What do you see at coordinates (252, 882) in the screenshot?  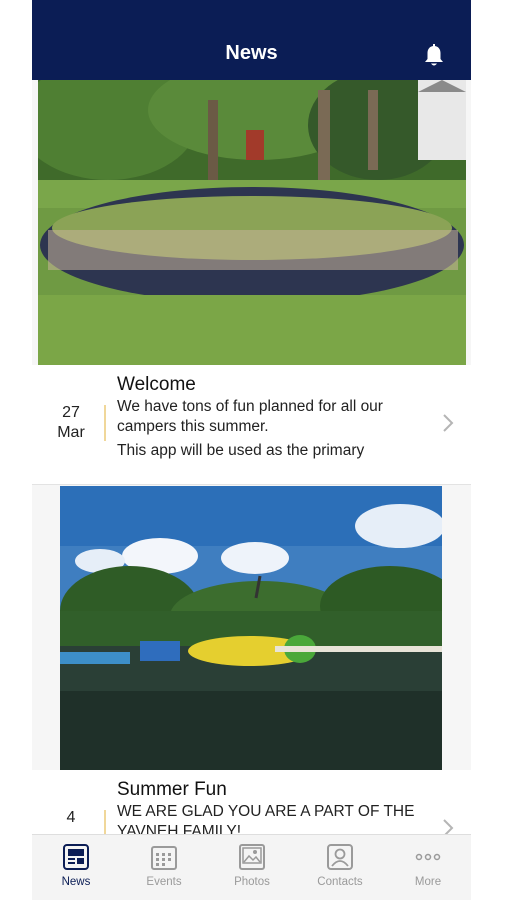 I see `tab-label: Photos` at bounding box center [252, 882].